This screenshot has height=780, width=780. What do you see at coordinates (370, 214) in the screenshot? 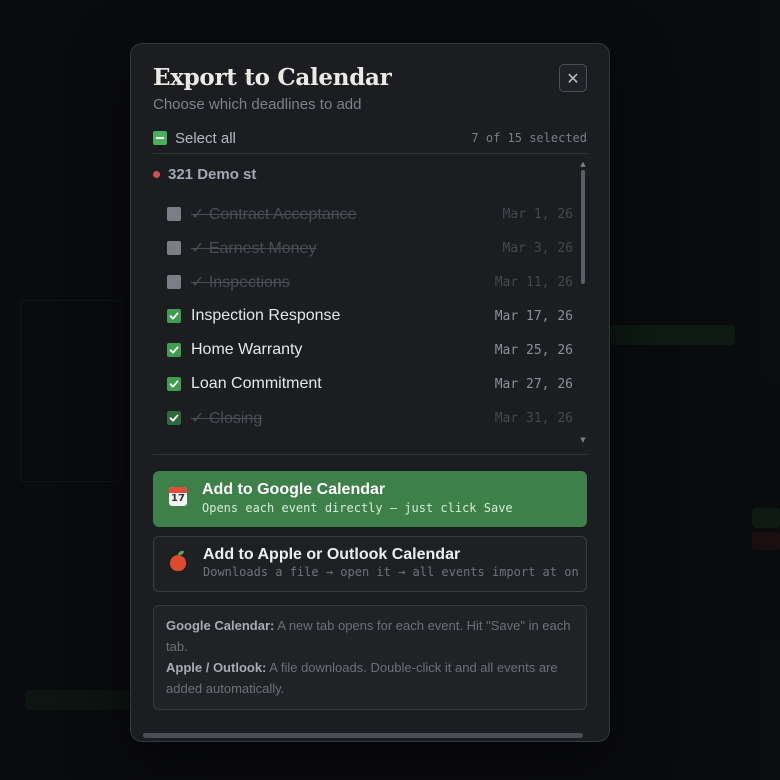
I see `deadline-item: ✓ Contract Acceptance Mar 1, 26` at bounding box center [370, 214].